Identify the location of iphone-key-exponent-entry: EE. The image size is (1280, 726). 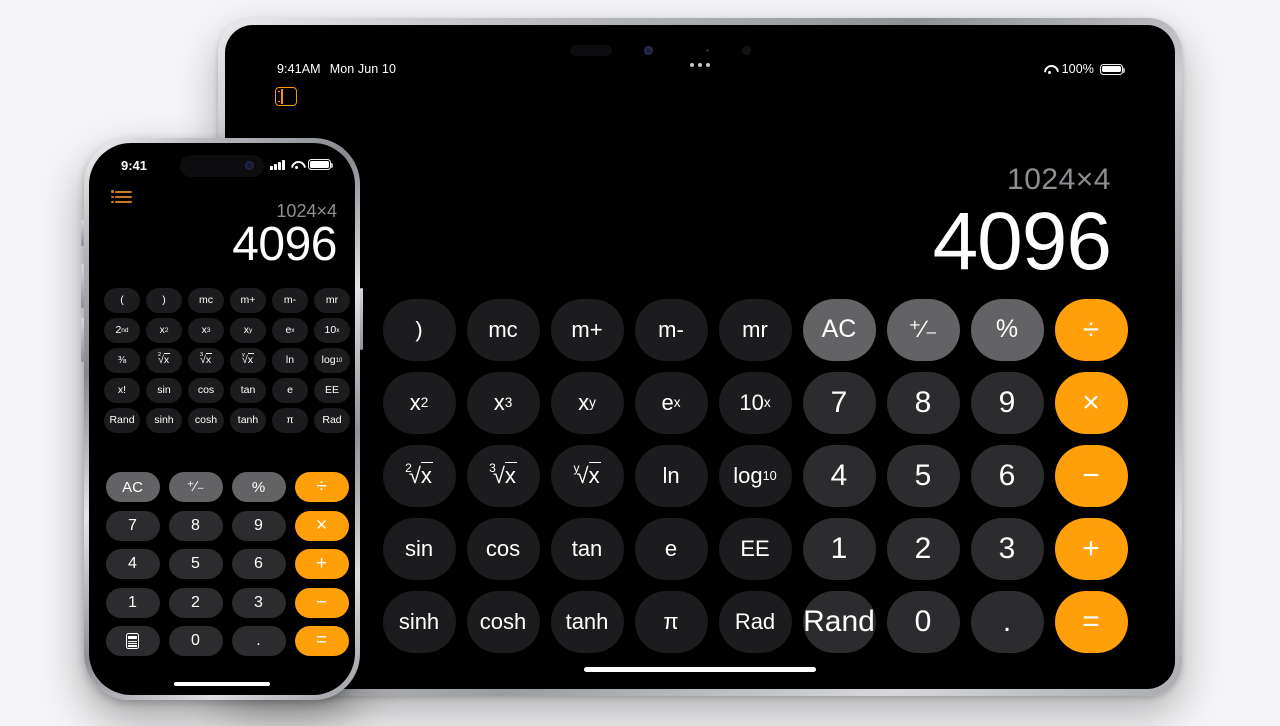
(332, 390).